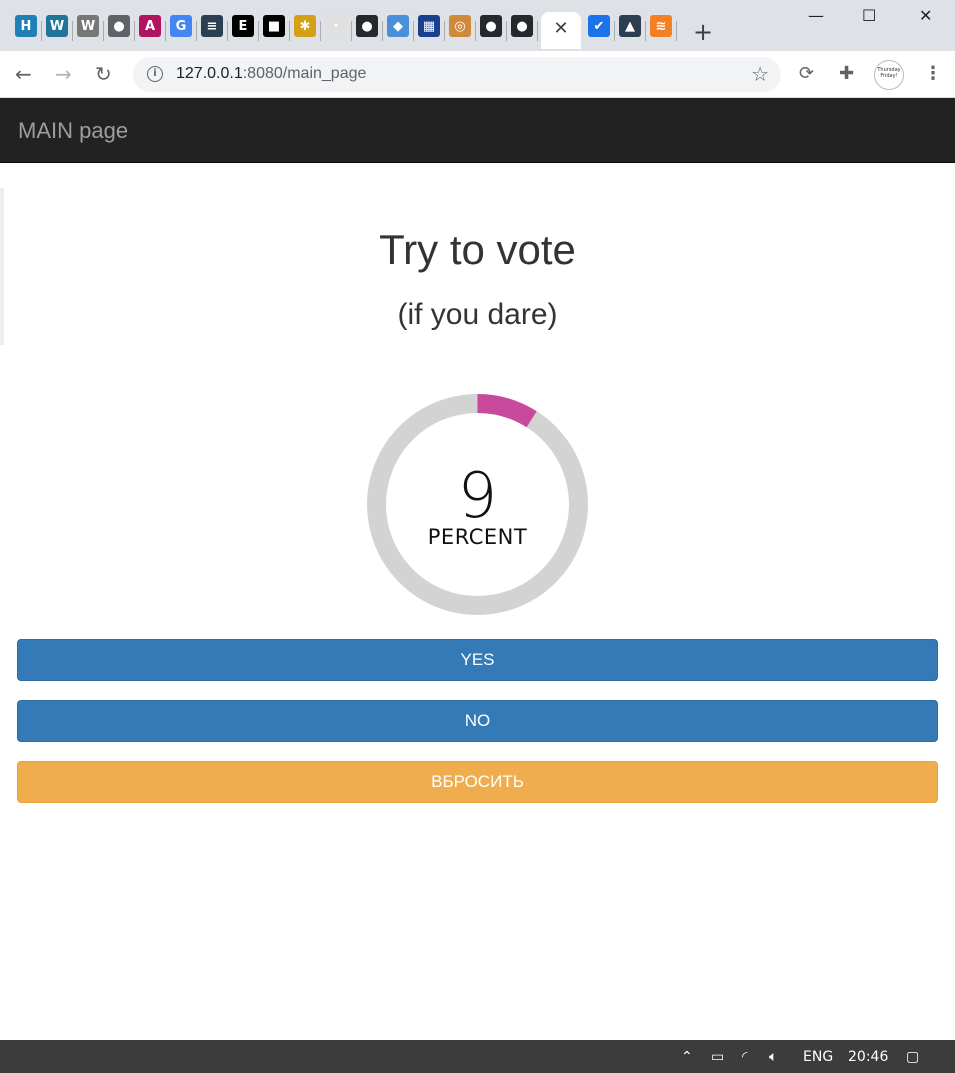  What do you see at coordinates (103, 74) in the screenshot?
I see `reload-icon: ↻` at bounding box center [103, 74].